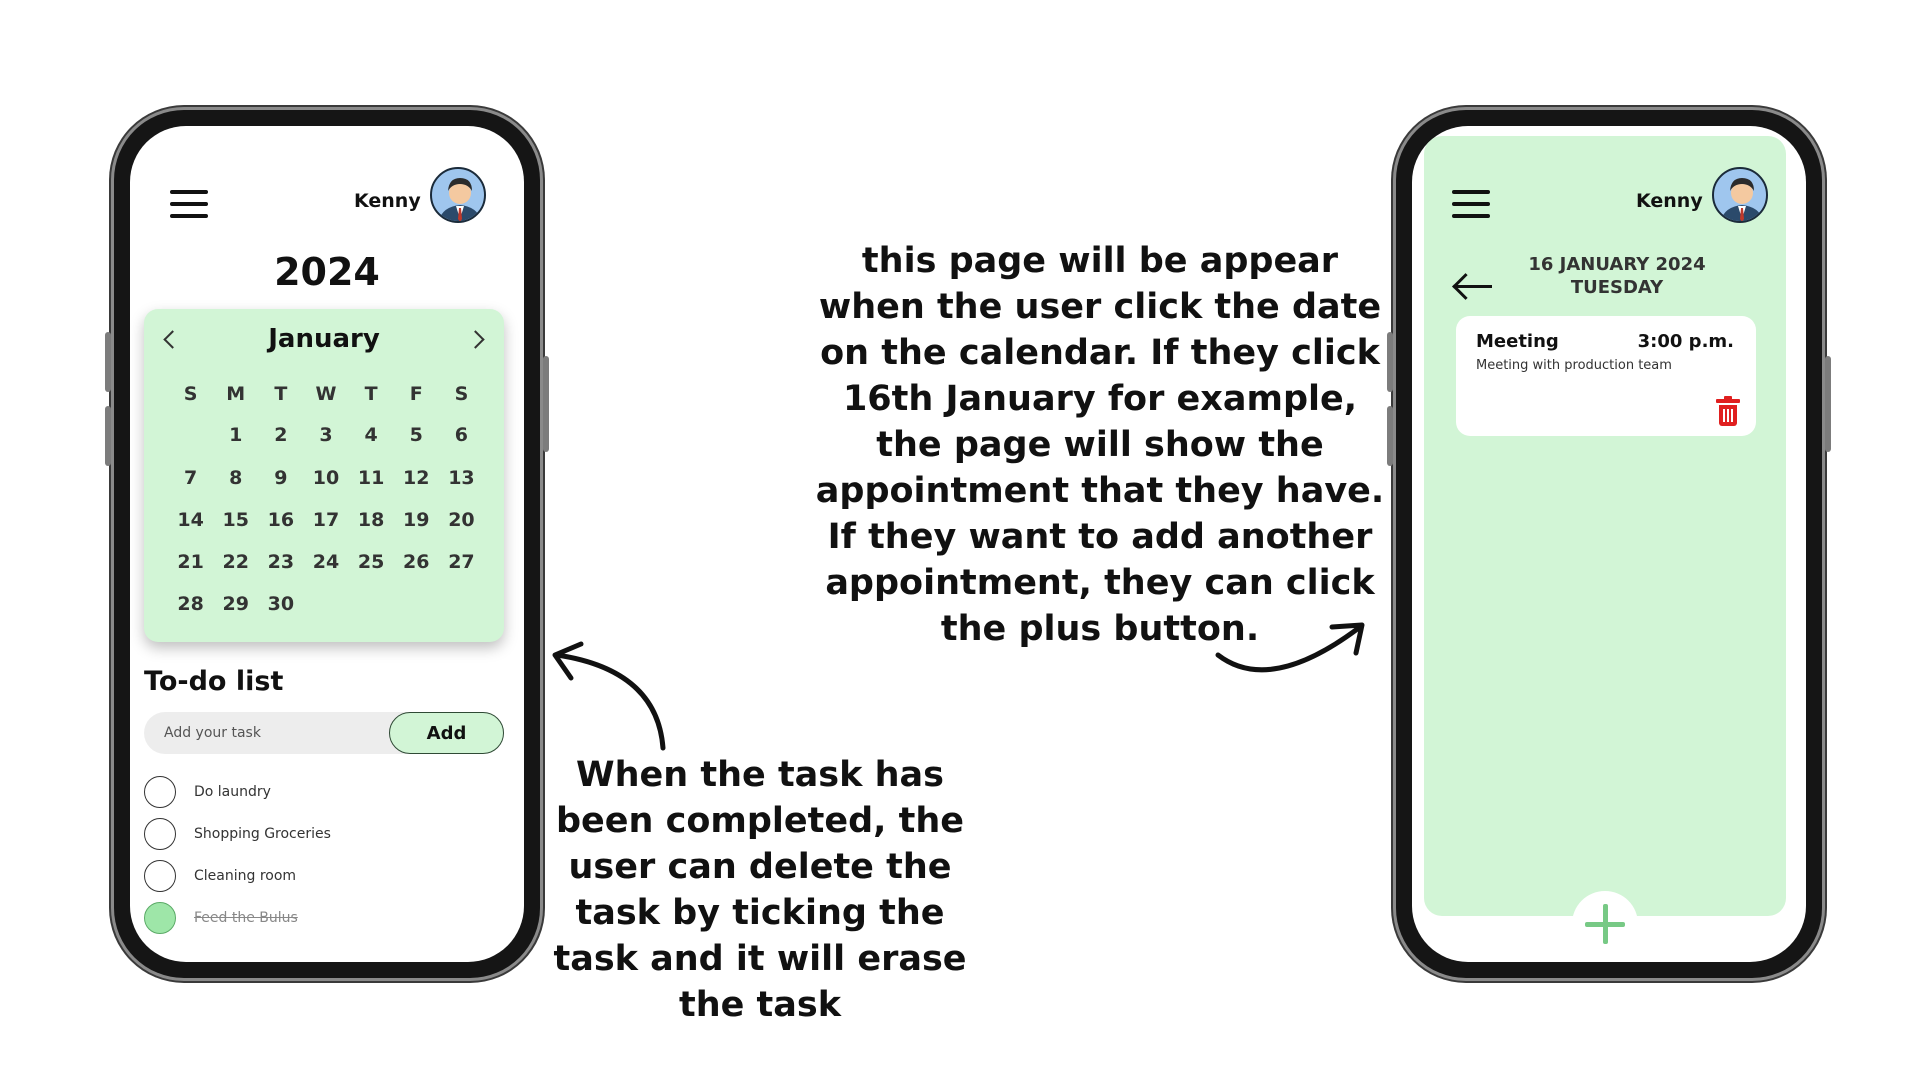 The height and width of the screenshot is (1080, 1920). Describe the element at coordinates (1574, 365) in the screenshot. I see `appointment-description: Meeting with production team` at that location.